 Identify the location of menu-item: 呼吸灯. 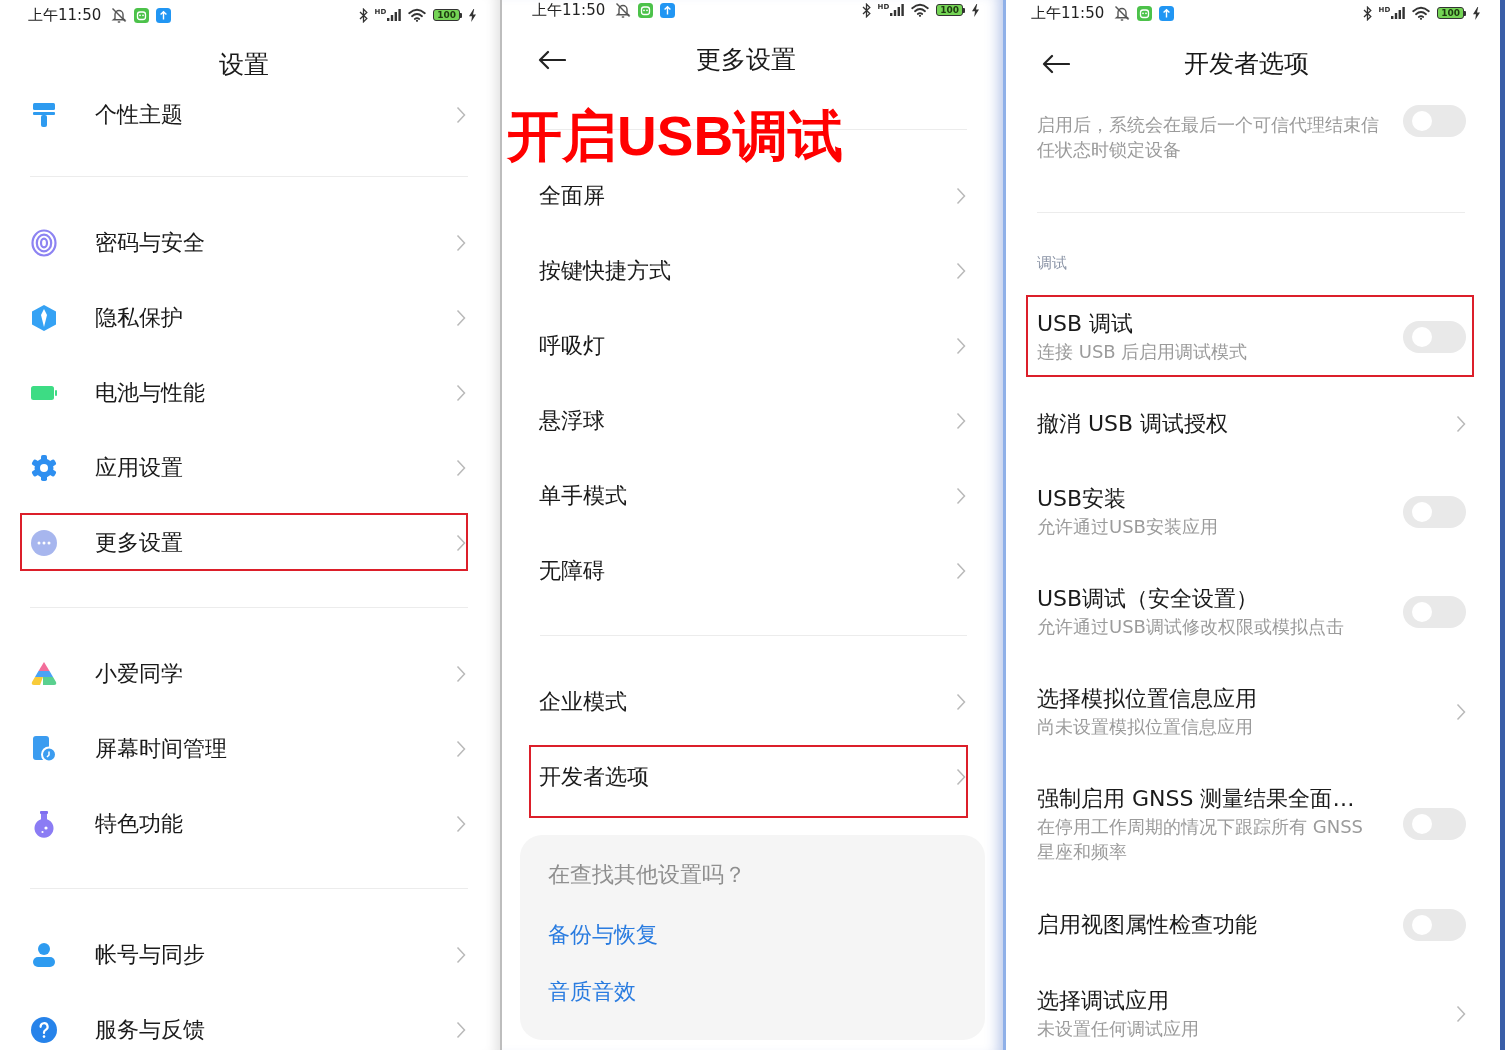
(572, 345).